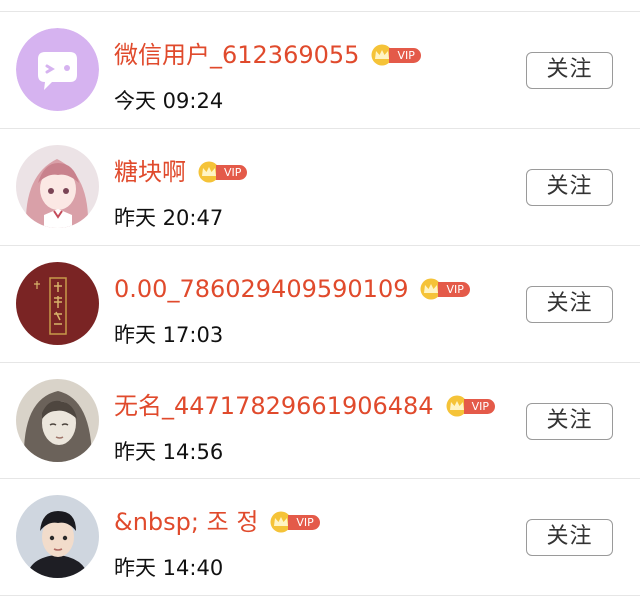 The height and width of the screenshot is (598, 640). Describe the element at coordinates (186, 522) in the screenshot. I see `user-name: &nbsp; 조 정` at that location.